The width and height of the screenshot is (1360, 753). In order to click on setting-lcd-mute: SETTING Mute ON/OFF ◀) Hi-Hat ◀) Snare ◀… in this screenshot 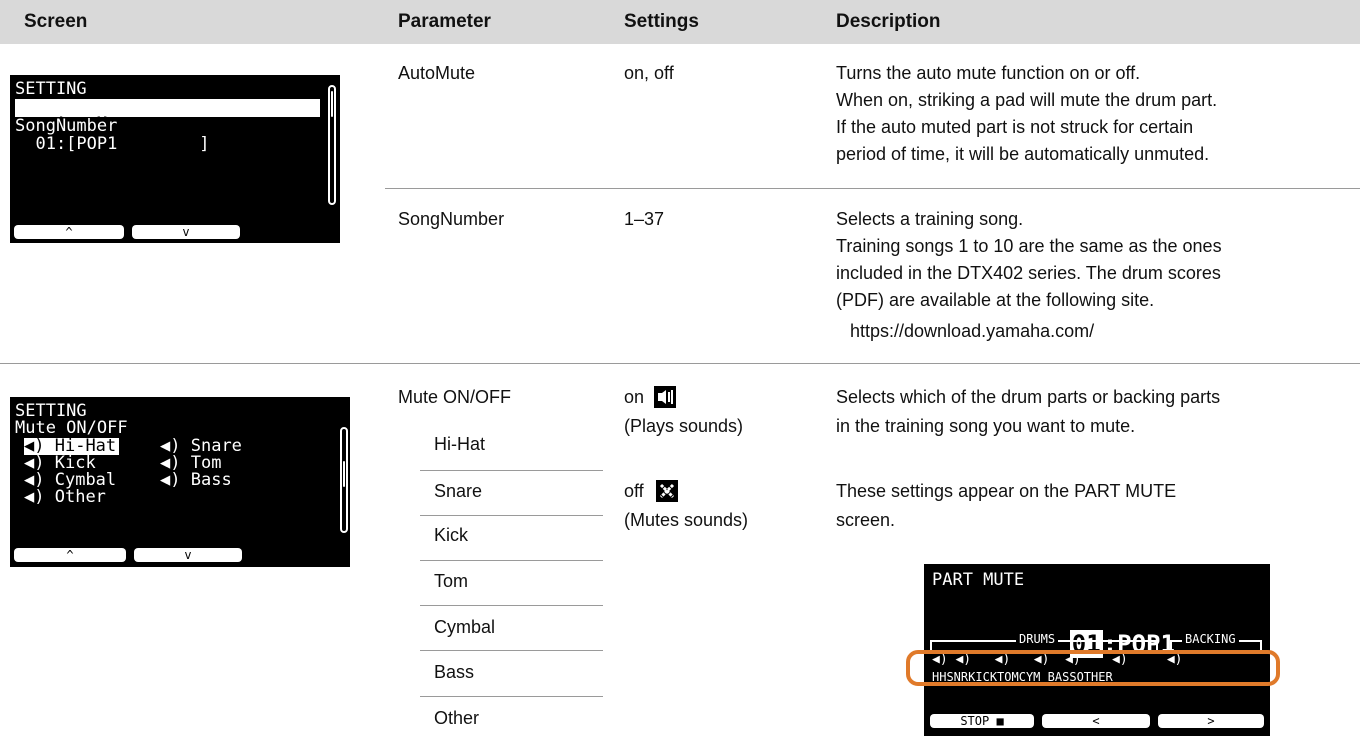, I will do `click(180, 482)`.